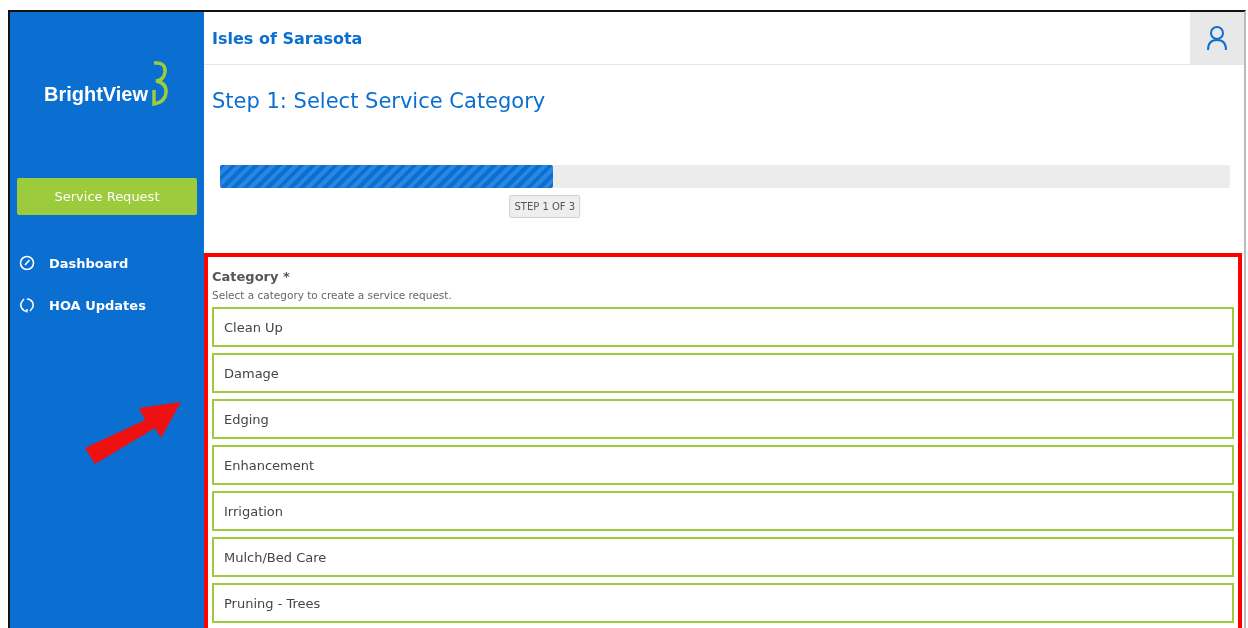 This screenshot has height=628, width=1248. What do you see at coordinates (723, 557) in the screenshot?
I see `category-option: Mulch/Bed Care` at bounding box center [723, 557].